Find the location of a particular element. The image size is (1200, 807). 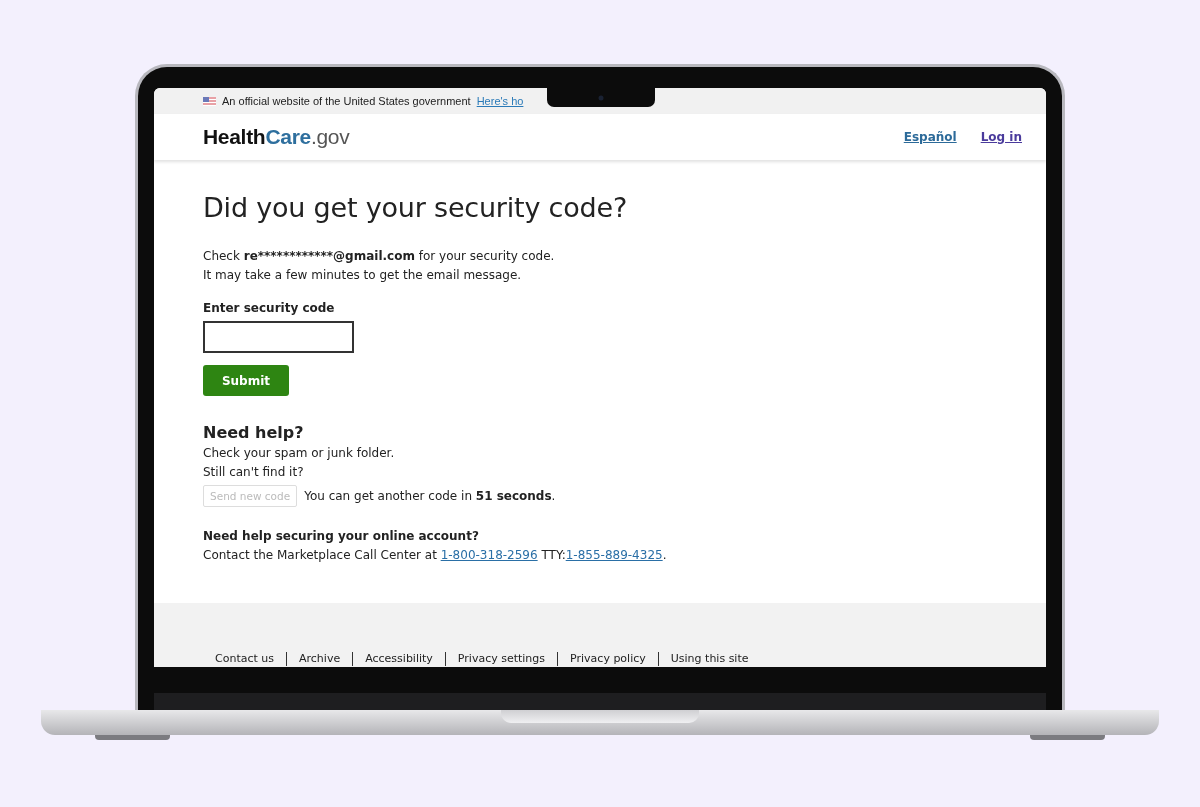

submit-button: Submit is located at coordinates (246, 380).